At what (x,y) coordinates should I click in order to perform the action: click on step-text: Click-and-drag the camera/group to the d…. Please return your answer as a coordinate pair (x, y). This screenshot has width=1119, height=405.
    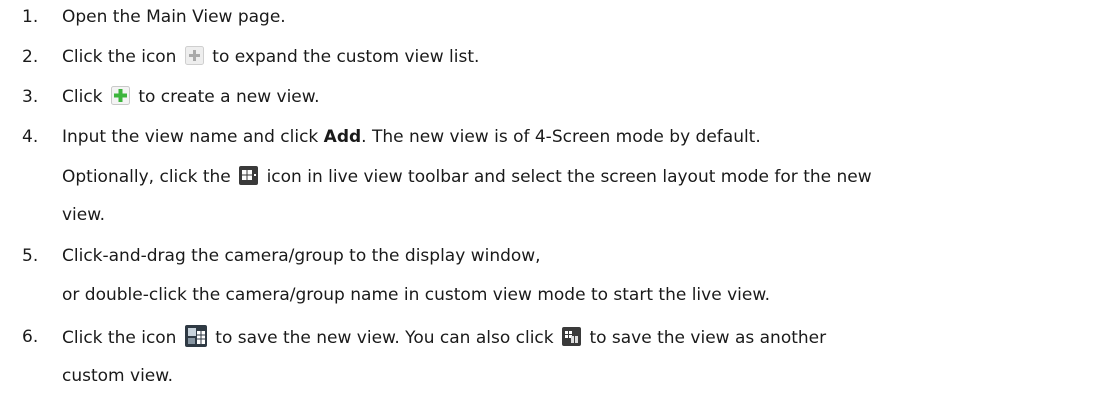
    Looking at the image, I should click on (301, 256).